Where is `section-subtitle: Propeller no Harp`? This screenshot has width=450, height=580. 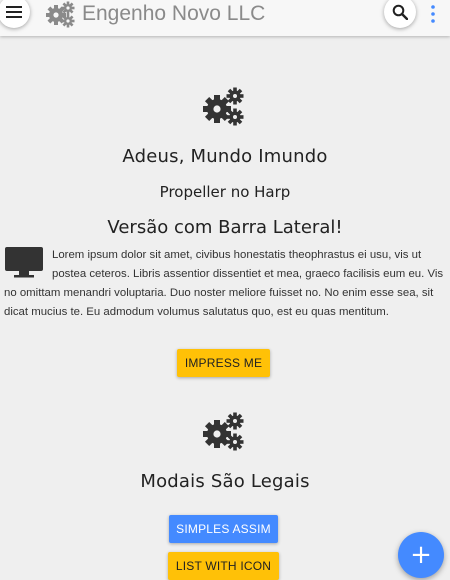 section-subtitle: Propeller no Harp is located at coordinates (225, 192).